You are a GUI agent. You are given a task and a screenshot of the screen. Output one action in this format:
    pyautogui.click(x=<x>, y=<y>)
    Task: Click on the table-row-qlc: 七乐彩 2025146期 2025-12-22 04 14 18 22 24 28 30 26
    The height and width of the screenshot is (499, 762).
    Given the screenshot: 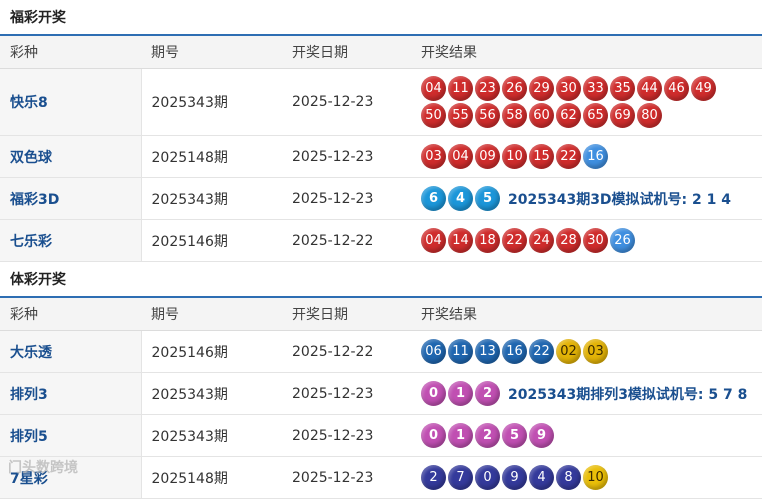 What is the action you would take?
    pyautogui.click(x=381, y=240)
    